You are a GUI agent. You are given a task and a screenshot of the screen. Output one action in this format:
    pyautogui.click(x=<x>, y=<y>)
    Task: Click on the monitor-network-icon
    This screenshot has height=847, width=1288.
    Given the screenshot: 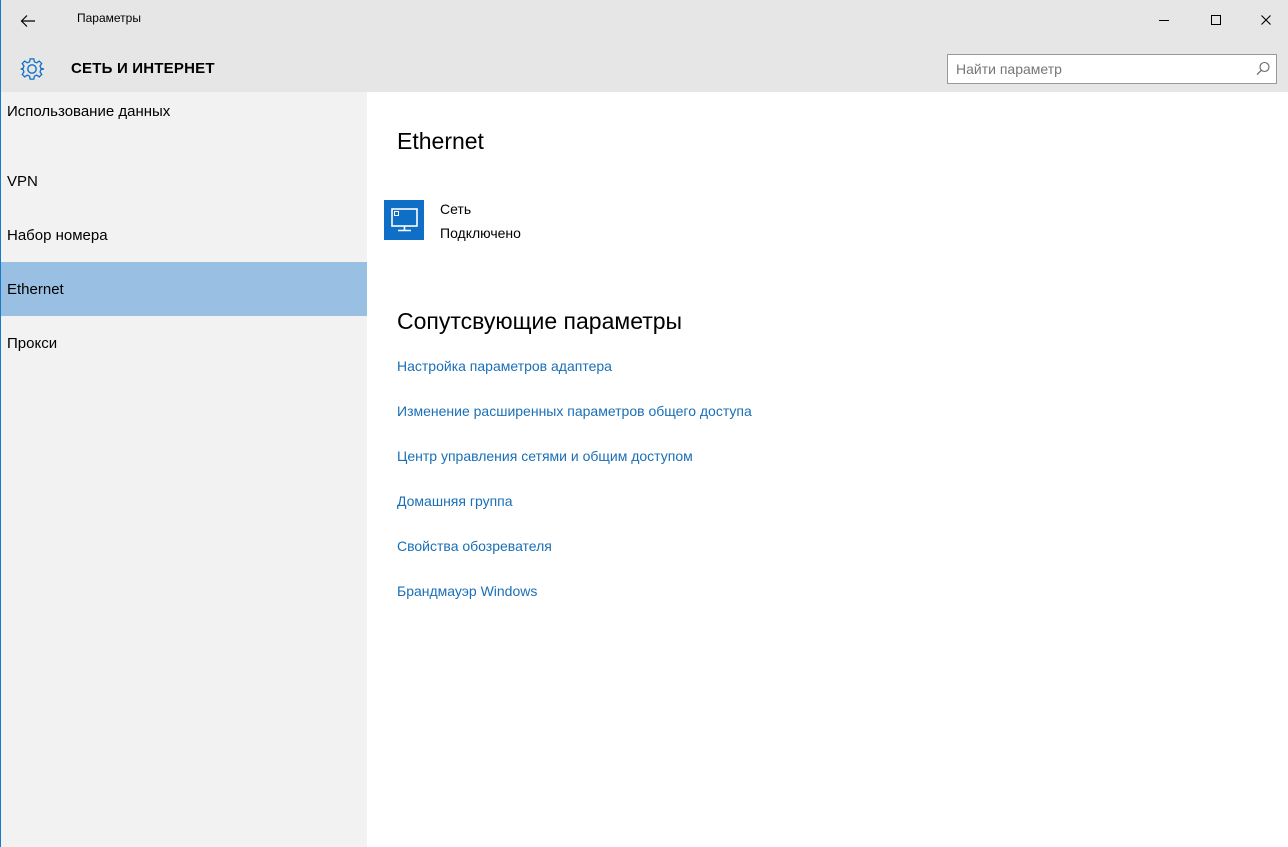 What is the action you would take?
    pyautogui.click(x=404, y=220)
    